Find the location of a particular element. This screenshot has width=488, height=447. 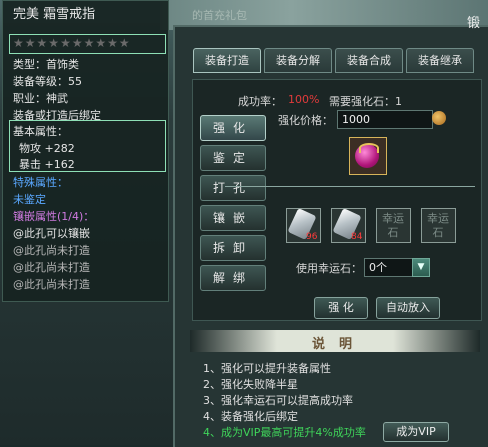

coin-icon is located at coordinates (439, 118).